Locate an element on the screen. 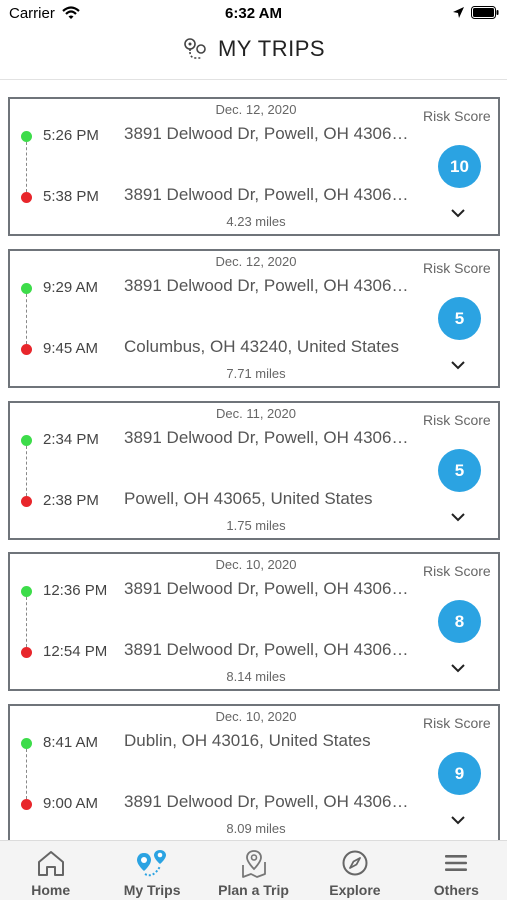  tab-home: Home is located at coordinates (50, 870).